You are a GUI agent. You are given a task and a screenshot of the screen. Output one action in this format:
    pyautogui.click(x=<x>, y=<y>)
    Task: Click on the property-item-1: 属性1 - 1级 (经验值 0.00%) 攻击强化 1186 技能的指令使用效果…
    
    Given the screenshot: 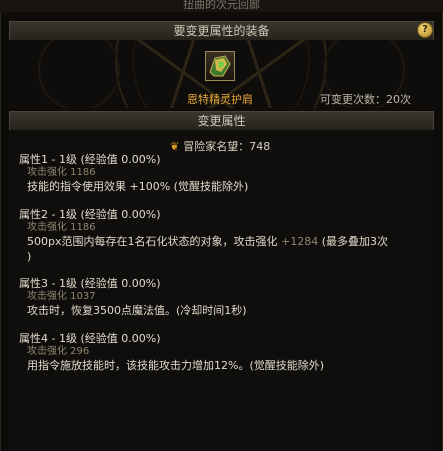 What is the action you would take?
    pyautogui.click(x=224, y=173)
    